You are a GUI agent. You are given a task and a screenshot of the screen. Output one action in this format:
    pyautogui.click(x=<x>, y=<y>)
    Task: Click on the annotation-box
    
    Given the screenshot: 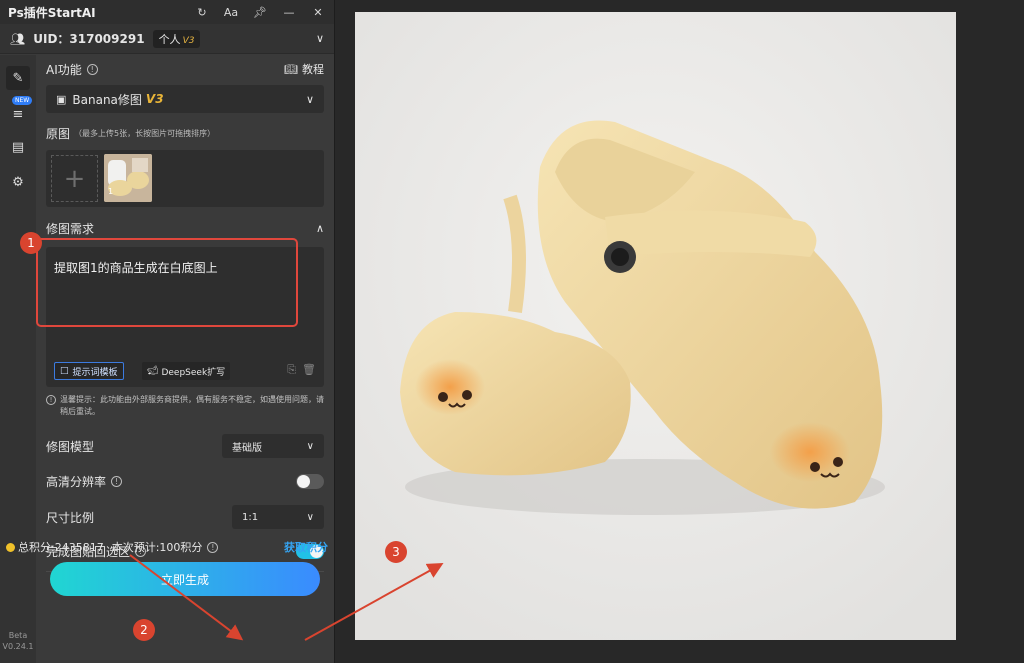 What is the action you would take?
    pyautogui.click(x=167, y=282)
    